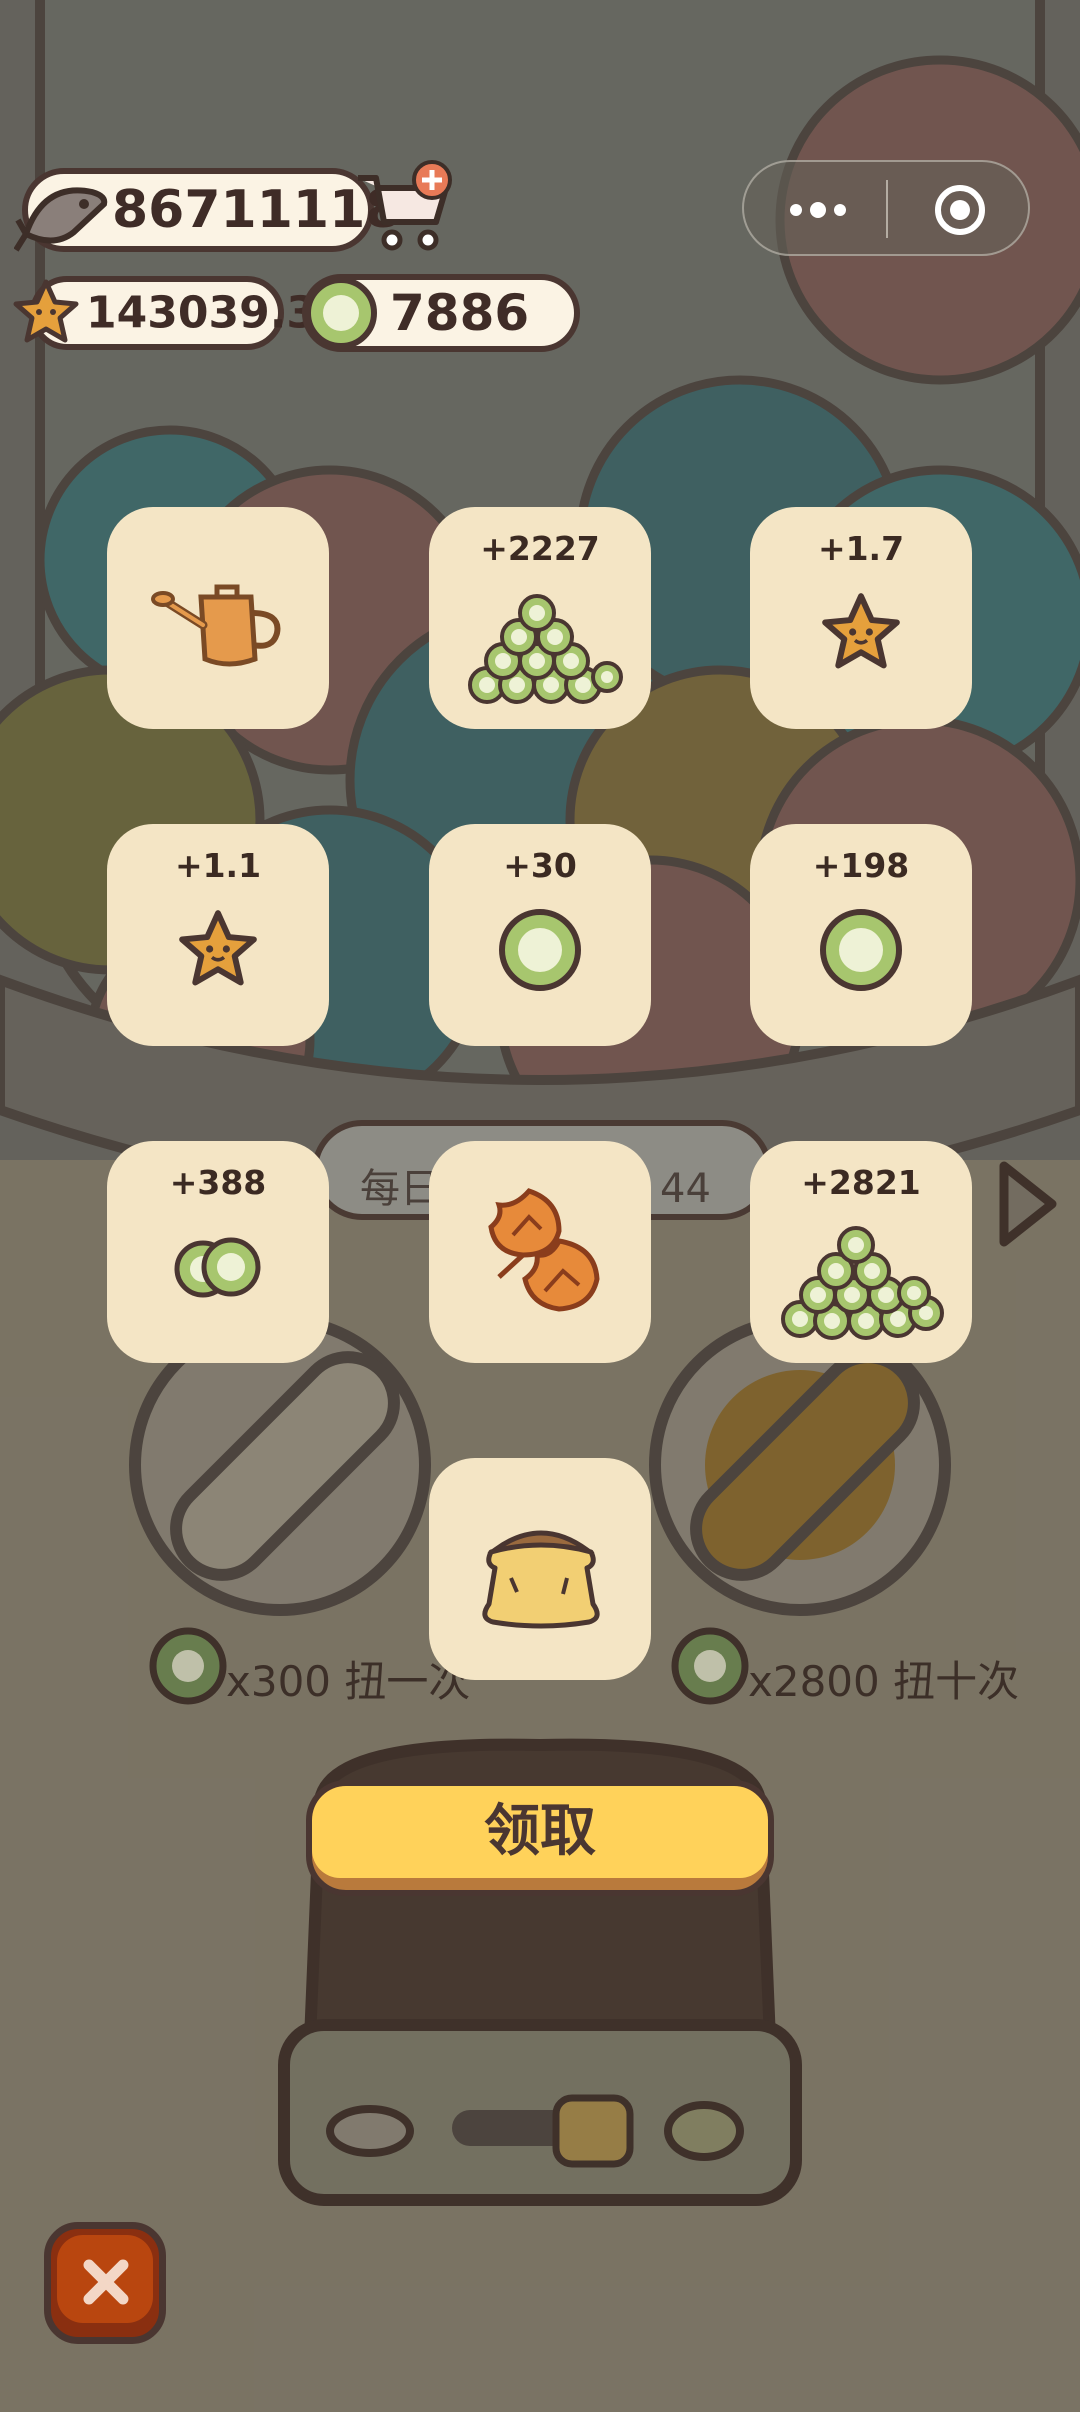 The width and height of the screenshot is (1080, 2412). What do you see at coordinates (818, 212) in the screenshot?
I see `more-options-icon` at bounding box center [818, 212].